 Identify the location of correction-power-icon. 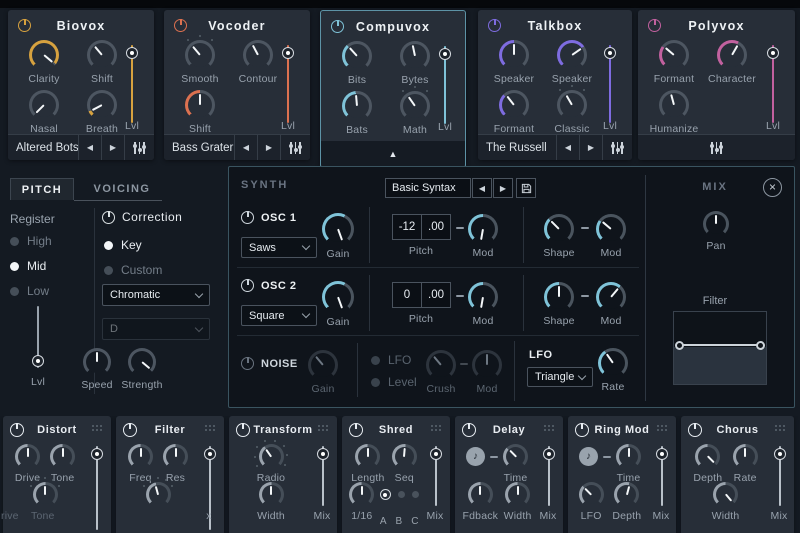
(108, 217).